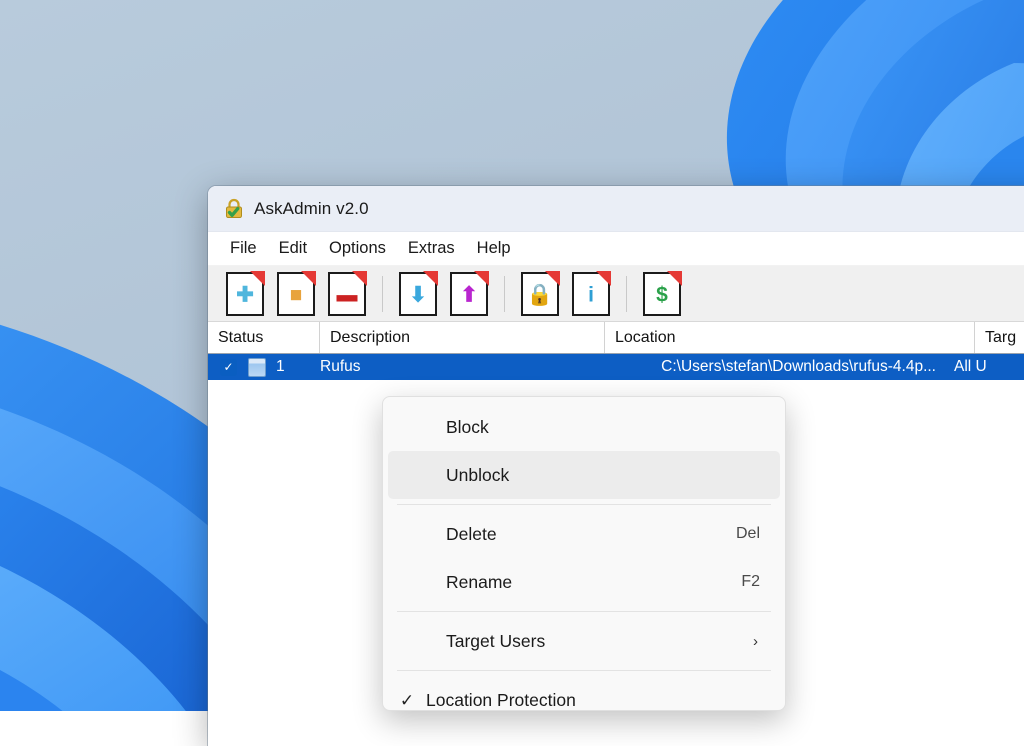 The height and width of the screenshot is (746, 1024). Describe the element at coordinates (495, 641) in the screenshot. I see `context-menu-item-label: Target Users` at that location.